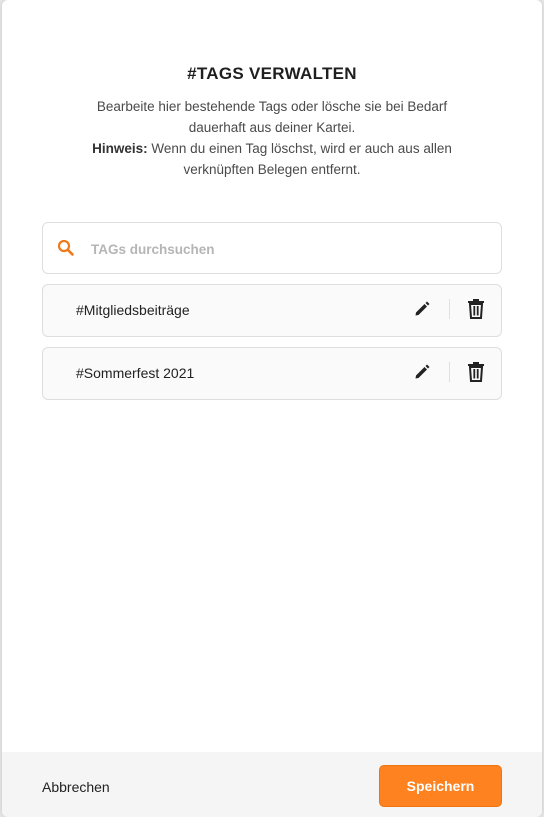  Describe the element at coordinates (272, 127) in the screenshot. I see `description-line-2: dauerhaft aus deiner Kartei.` at that location.